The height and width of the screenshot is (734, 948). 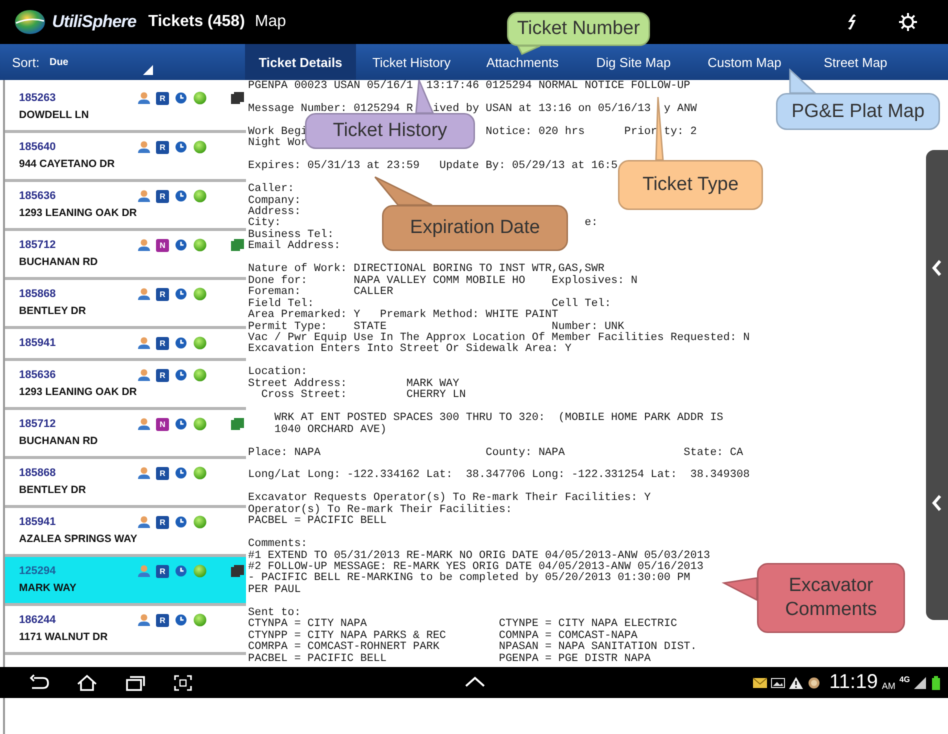 I want to click on ticket-id: 186244, so click(x=37, y=620).